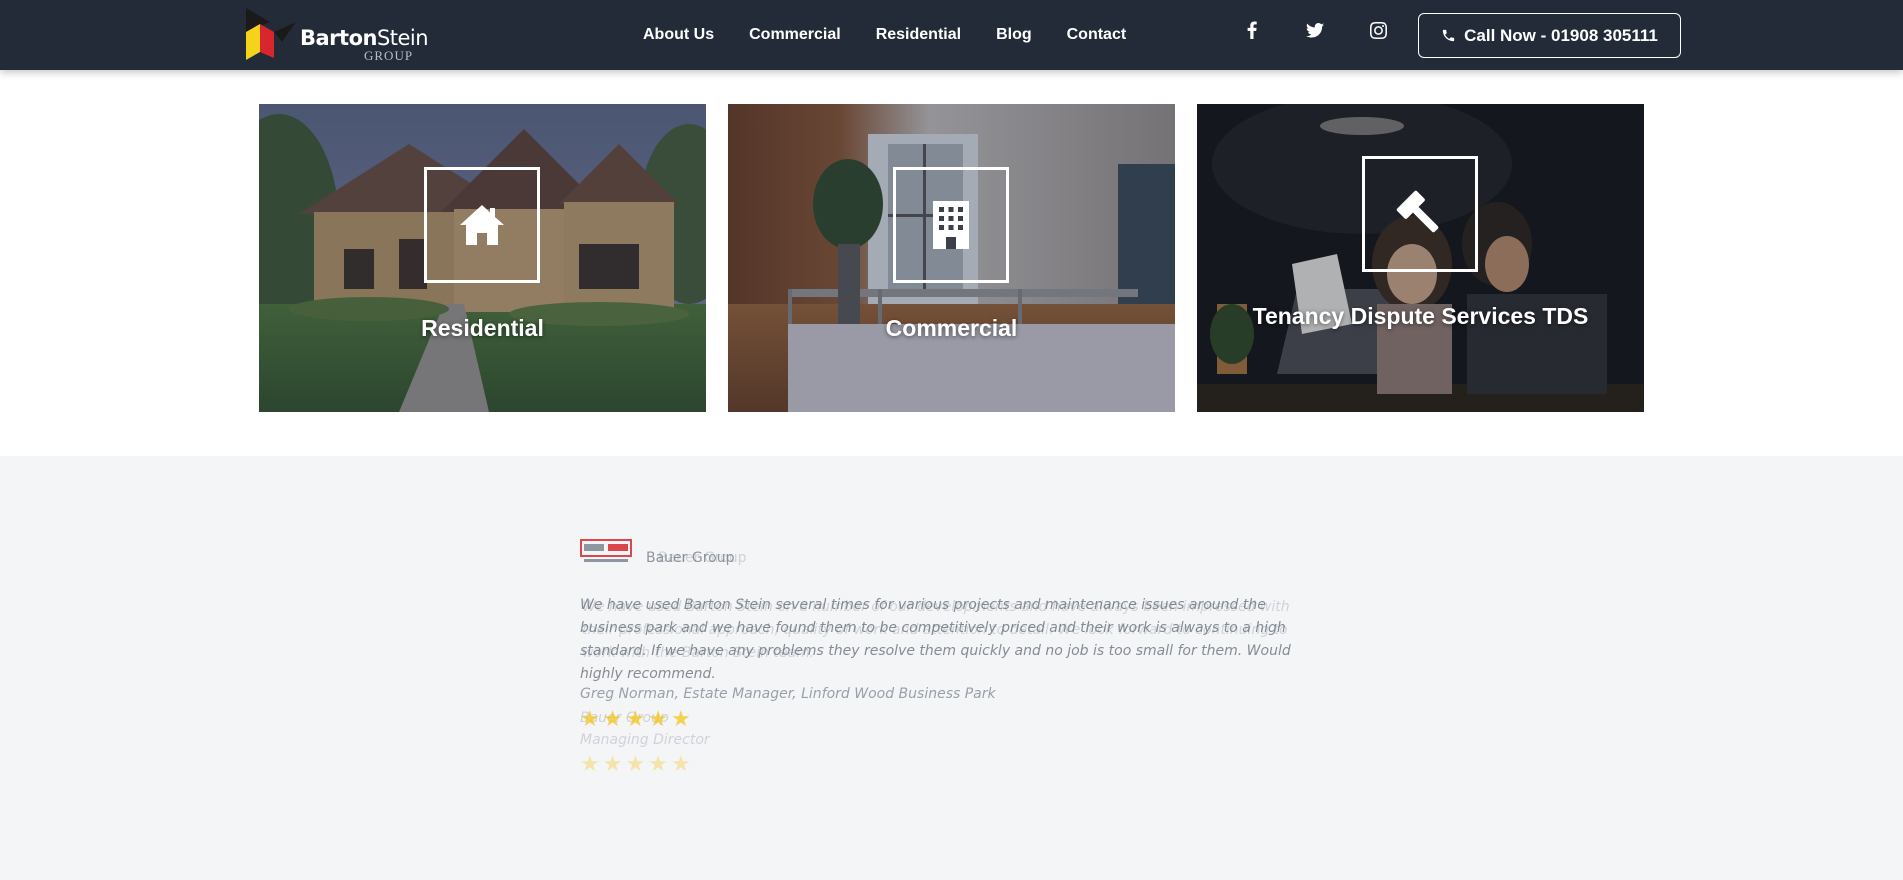  What do you see at coordinates (1449, 35) in the screenshot?
I see `phone-icon` at bounding box center [1449, 35].